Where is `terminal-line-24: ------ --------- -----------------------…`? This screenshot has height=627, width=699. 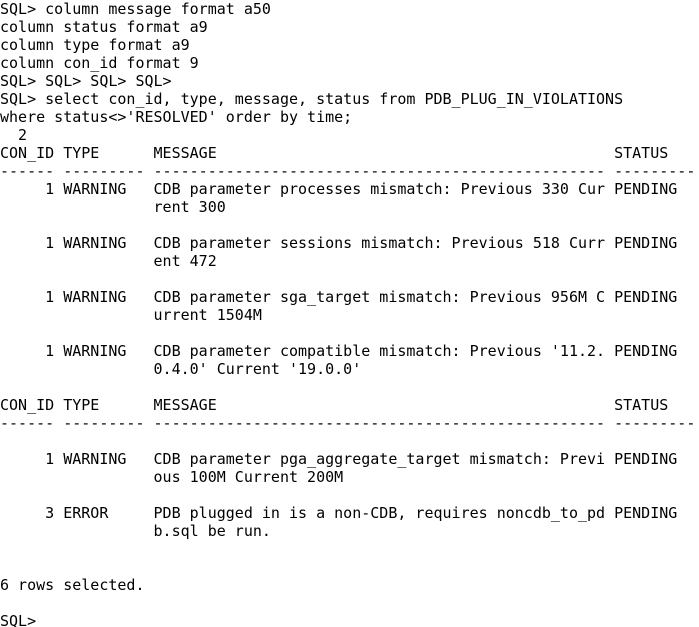
terminal-line-24: ------ --------- -----------------------… is located at coordinates (348, 423).